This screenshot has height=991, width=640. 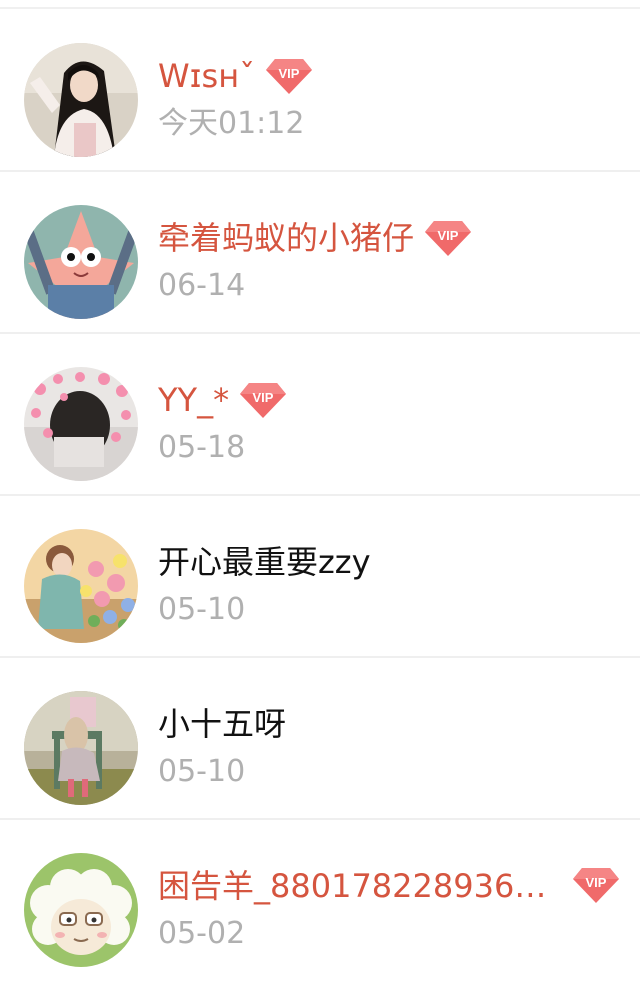 What do you see at coordinates (202, 447) in the screenshot?
I see `message-time: 05-18` at bounding box center [202, 447].